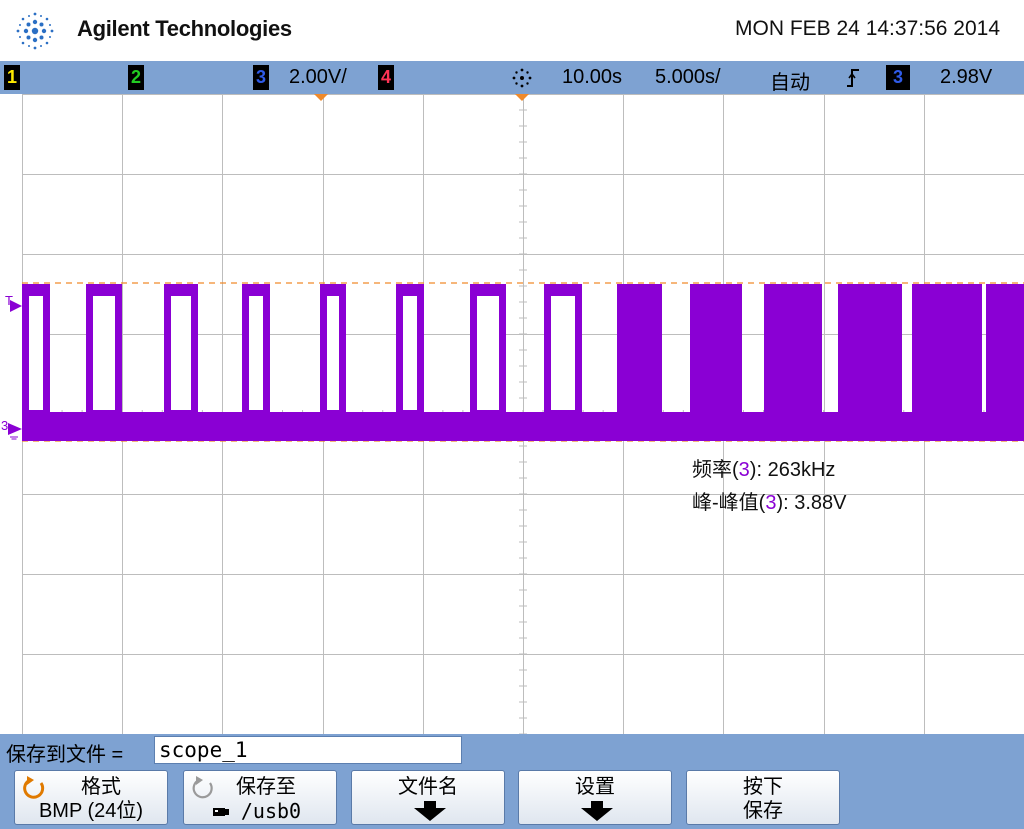  I want to click on press-to-save-softkey: 按下 保存, so click(763, 797).